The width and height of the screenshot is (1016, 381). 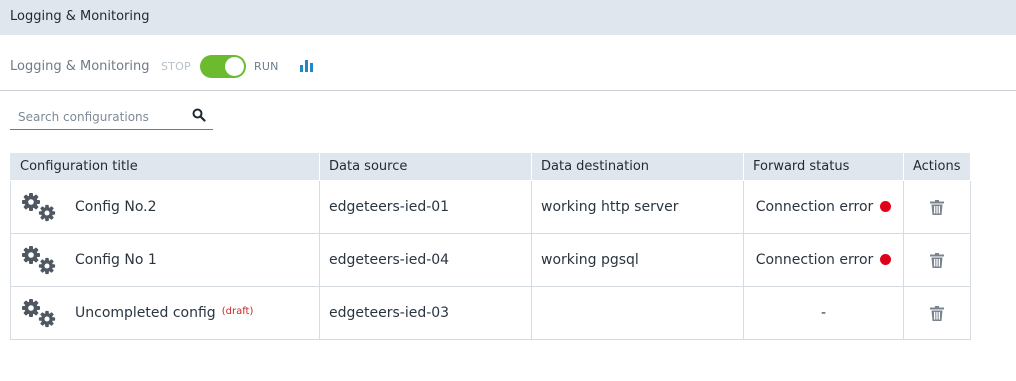 What do you see at coordinates (637, 166) in the screenshot?
I see `col-header-destination: Data destination` at bounding box center [637, 166].